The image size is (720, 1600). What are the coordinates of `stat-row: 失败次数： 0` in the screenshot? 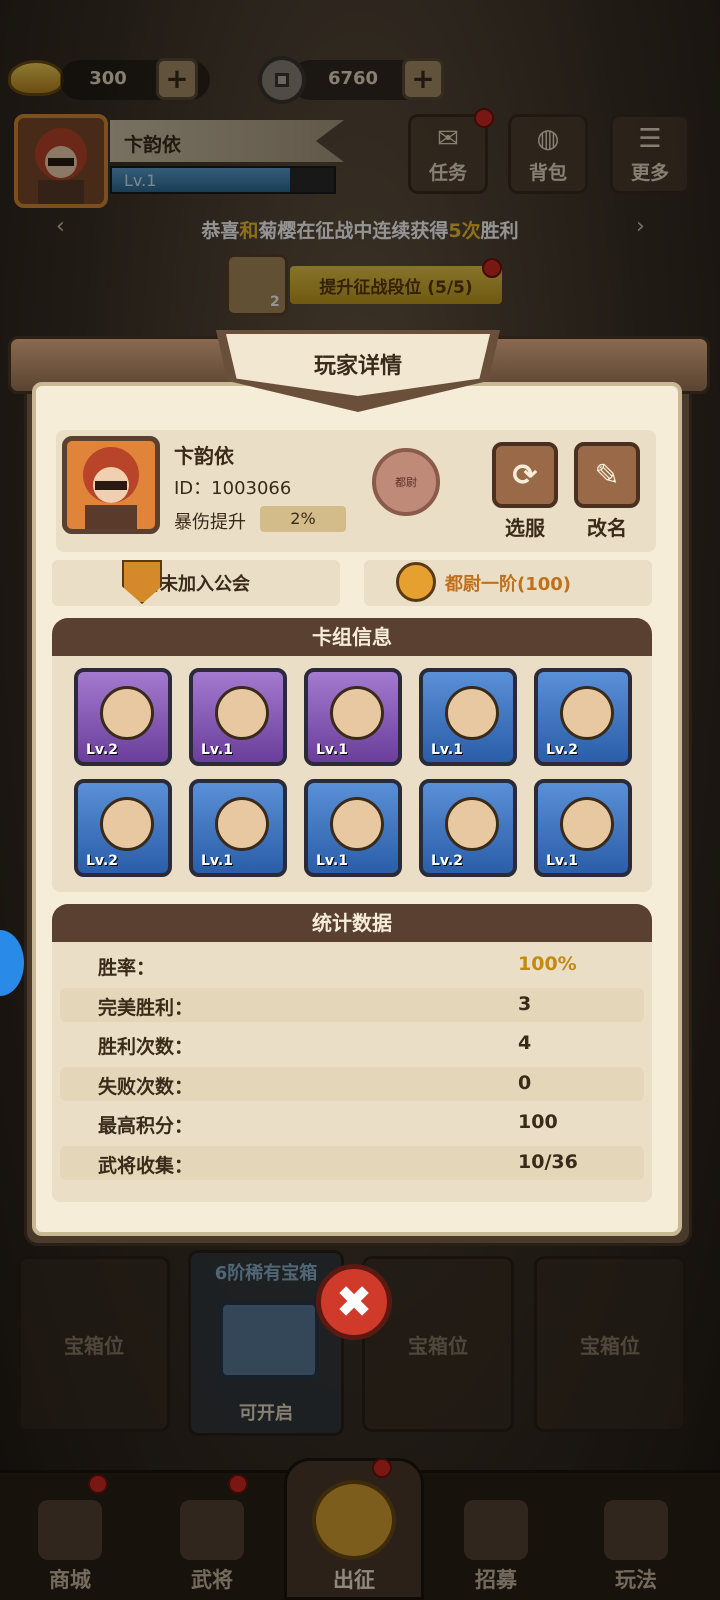 It's located at (352, 1083).